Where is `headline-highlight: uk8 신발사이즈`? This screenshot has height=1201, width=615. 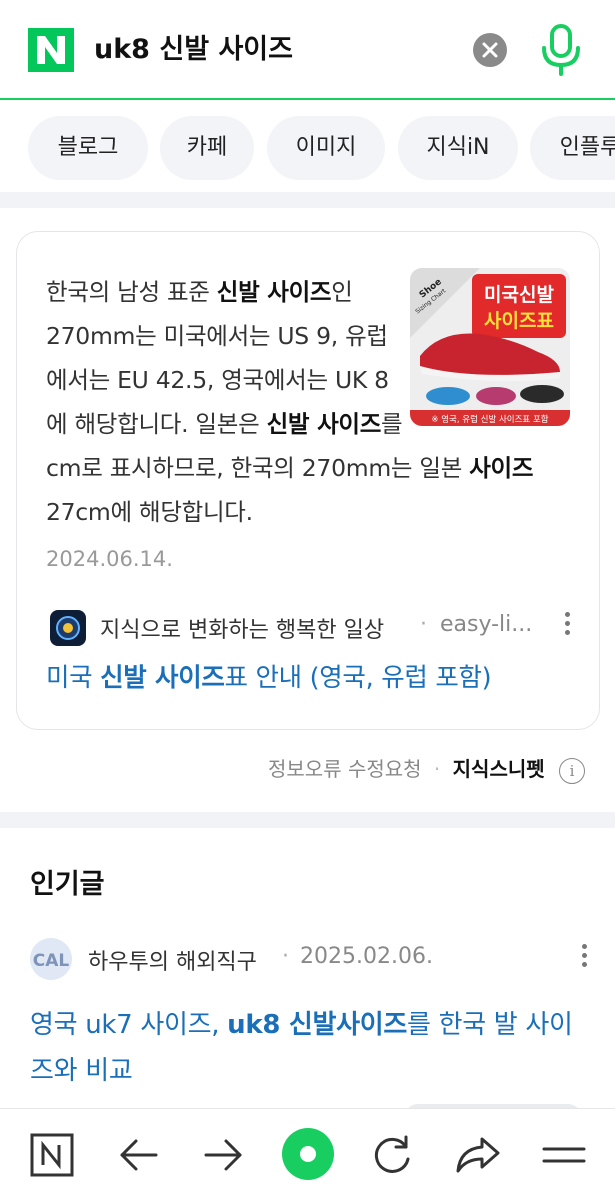
headline-highlight: uk8 신발사이즈 is located at coordinates (317, 1025).